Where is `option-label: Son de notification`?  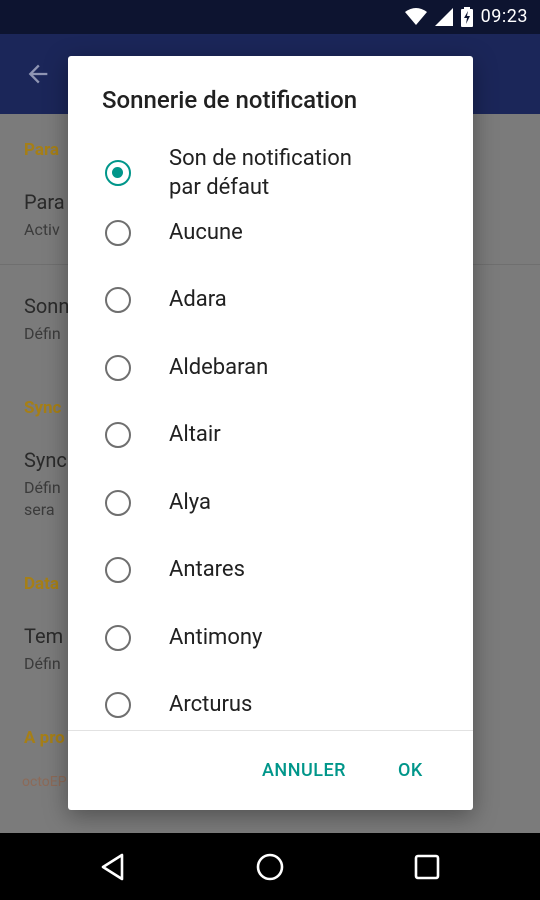
option-label: Son de notification is located at coordinates (260, 158).